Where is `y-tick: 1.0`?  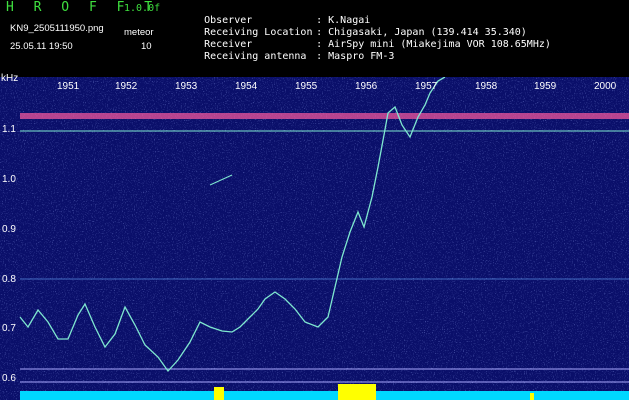 y-tick: 1.0 is located at coordinates (9, 179).